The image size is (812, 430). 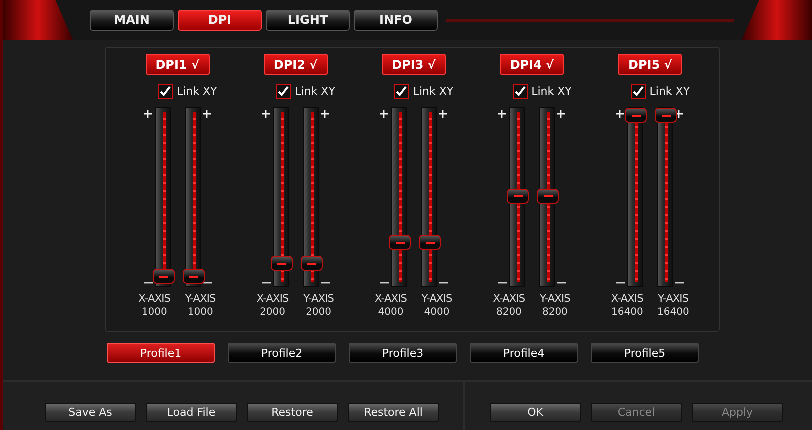 I want to click on tab: MAIN, so click(x=132, y=20).